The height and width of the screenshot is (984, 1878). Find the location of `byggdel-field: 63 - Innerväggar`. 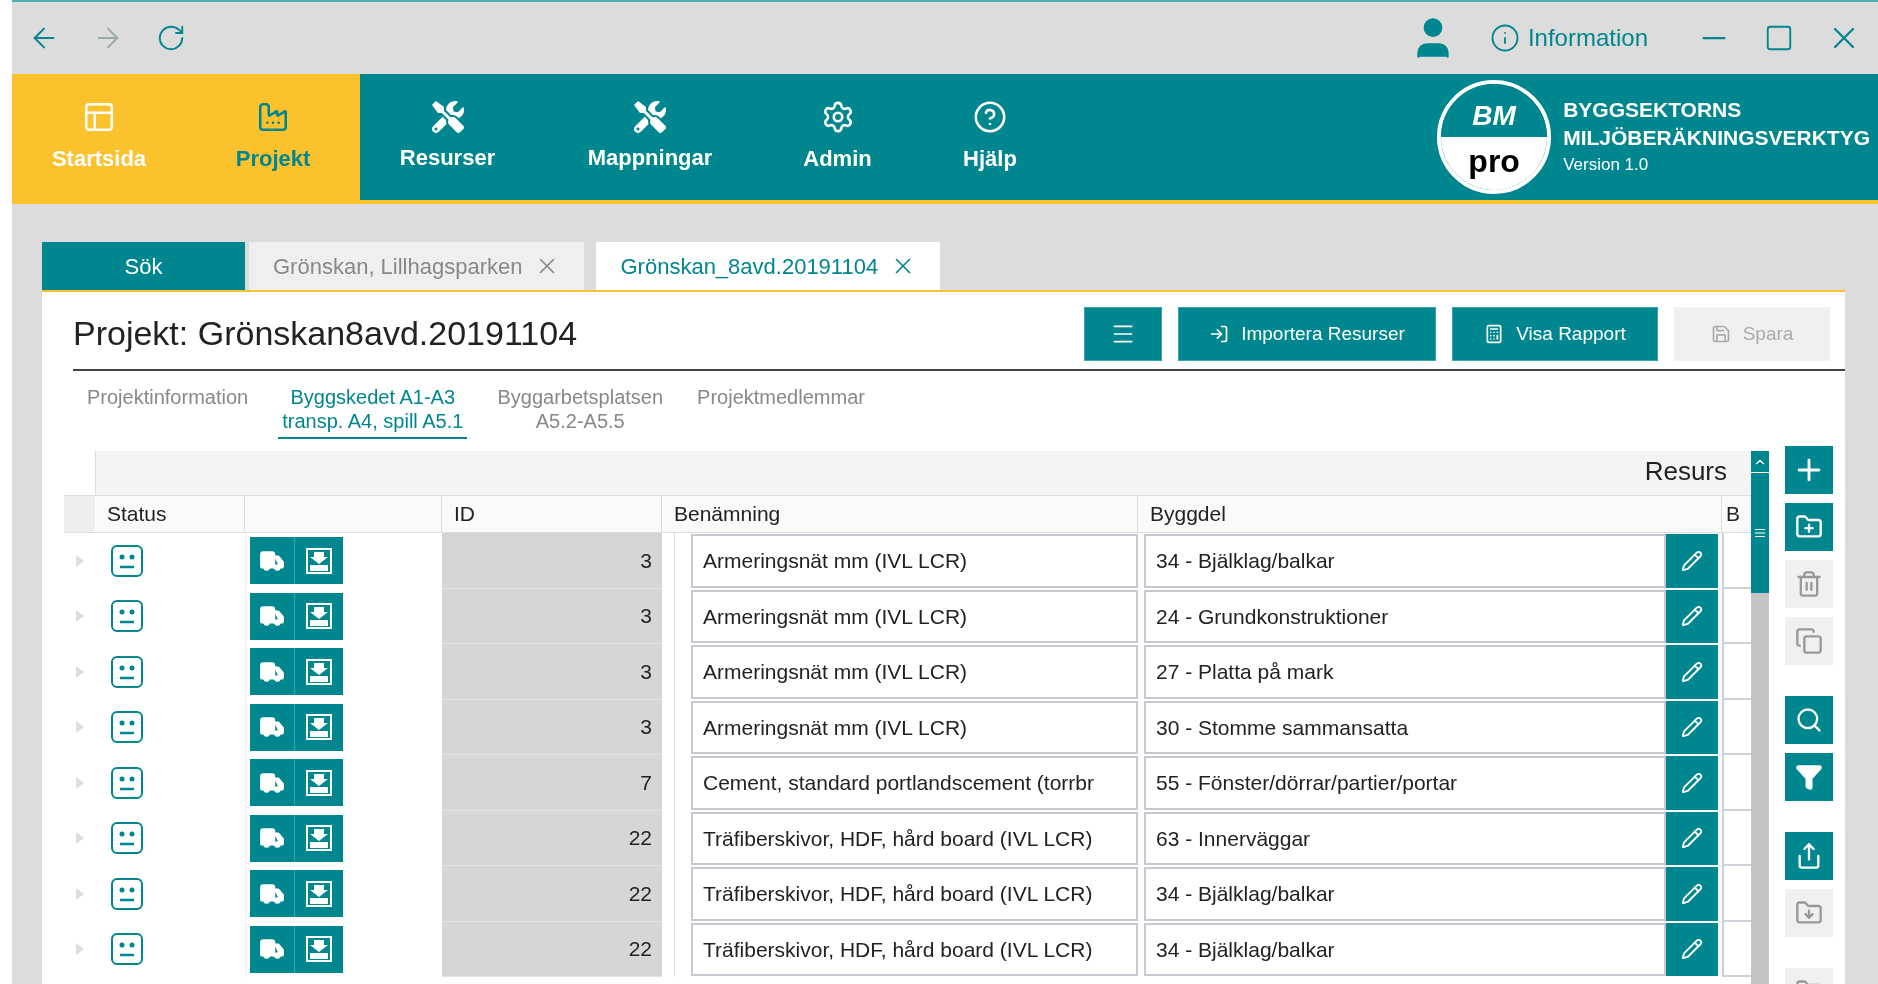

byggdel-field: 63 - Innerväggar is located at coordinates (1405, 838).